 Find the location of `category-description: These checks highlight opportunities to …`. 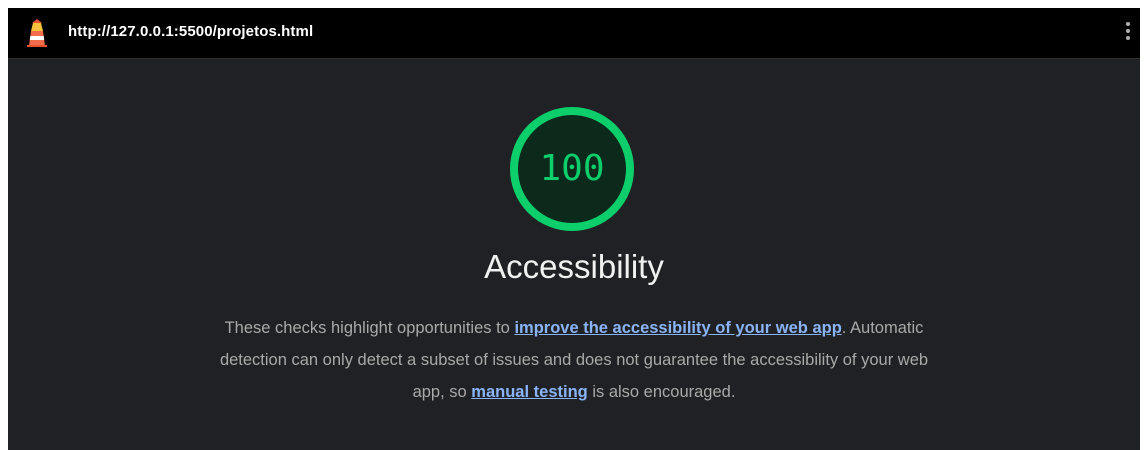

category-description: These checks highlight opportunities to … is located at coordinates (574, 360).